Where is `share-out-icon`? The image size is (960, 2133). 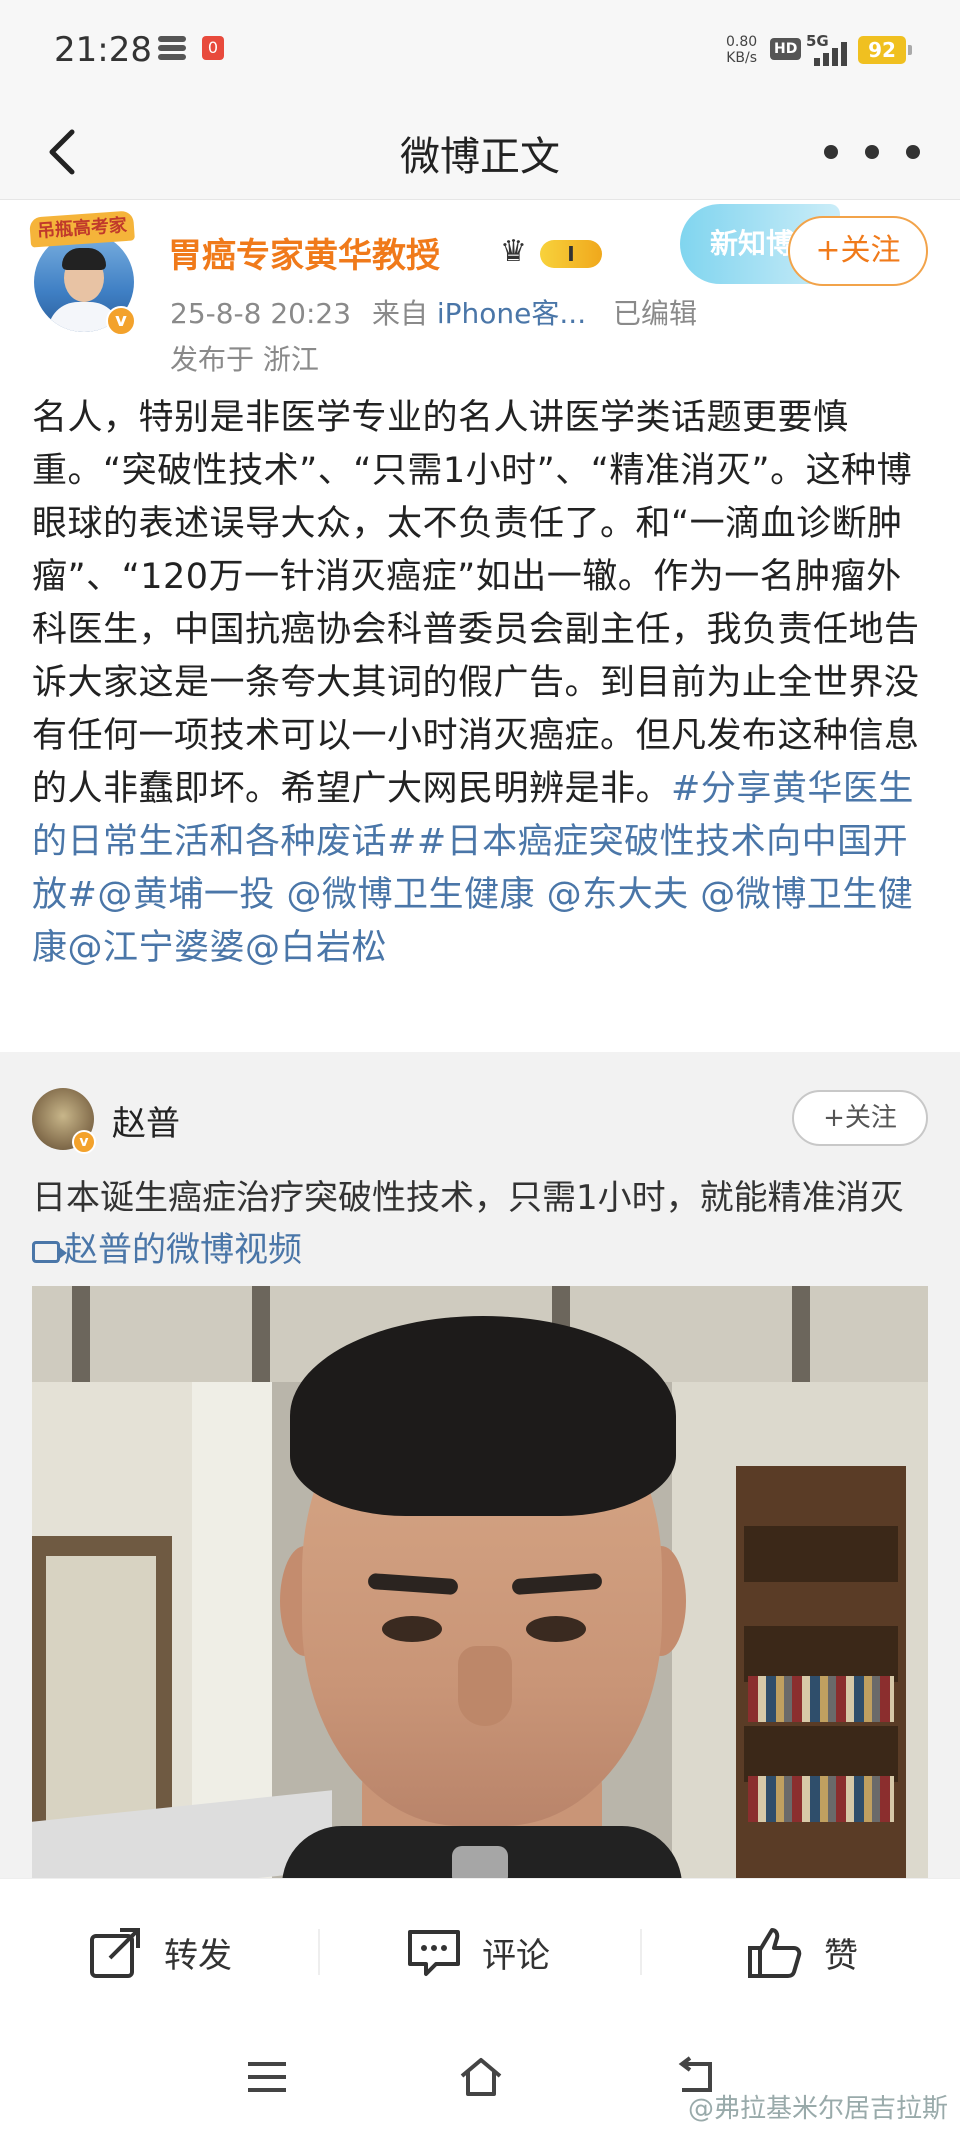 share-out-icon is located at coordinates (115, 1953).